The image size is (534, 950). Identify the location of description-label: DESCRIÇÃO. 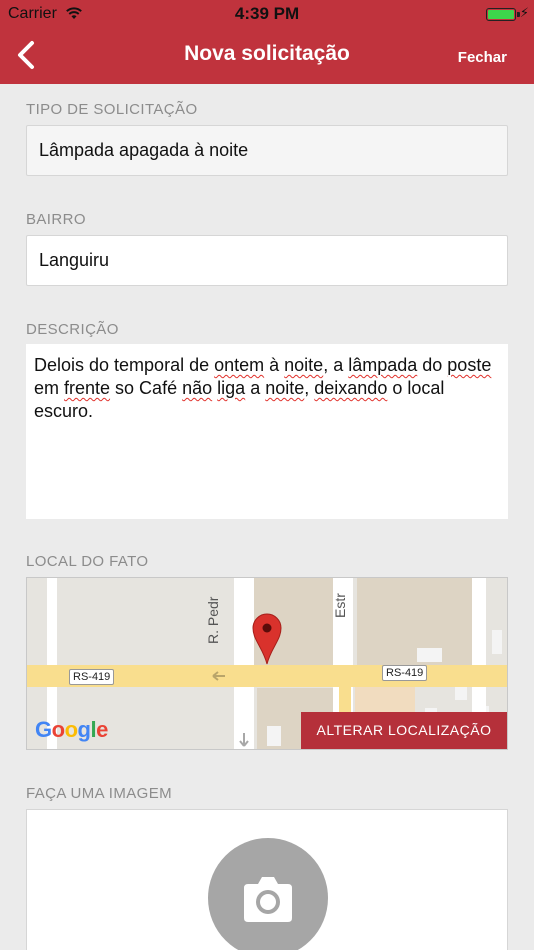
(72, 329).